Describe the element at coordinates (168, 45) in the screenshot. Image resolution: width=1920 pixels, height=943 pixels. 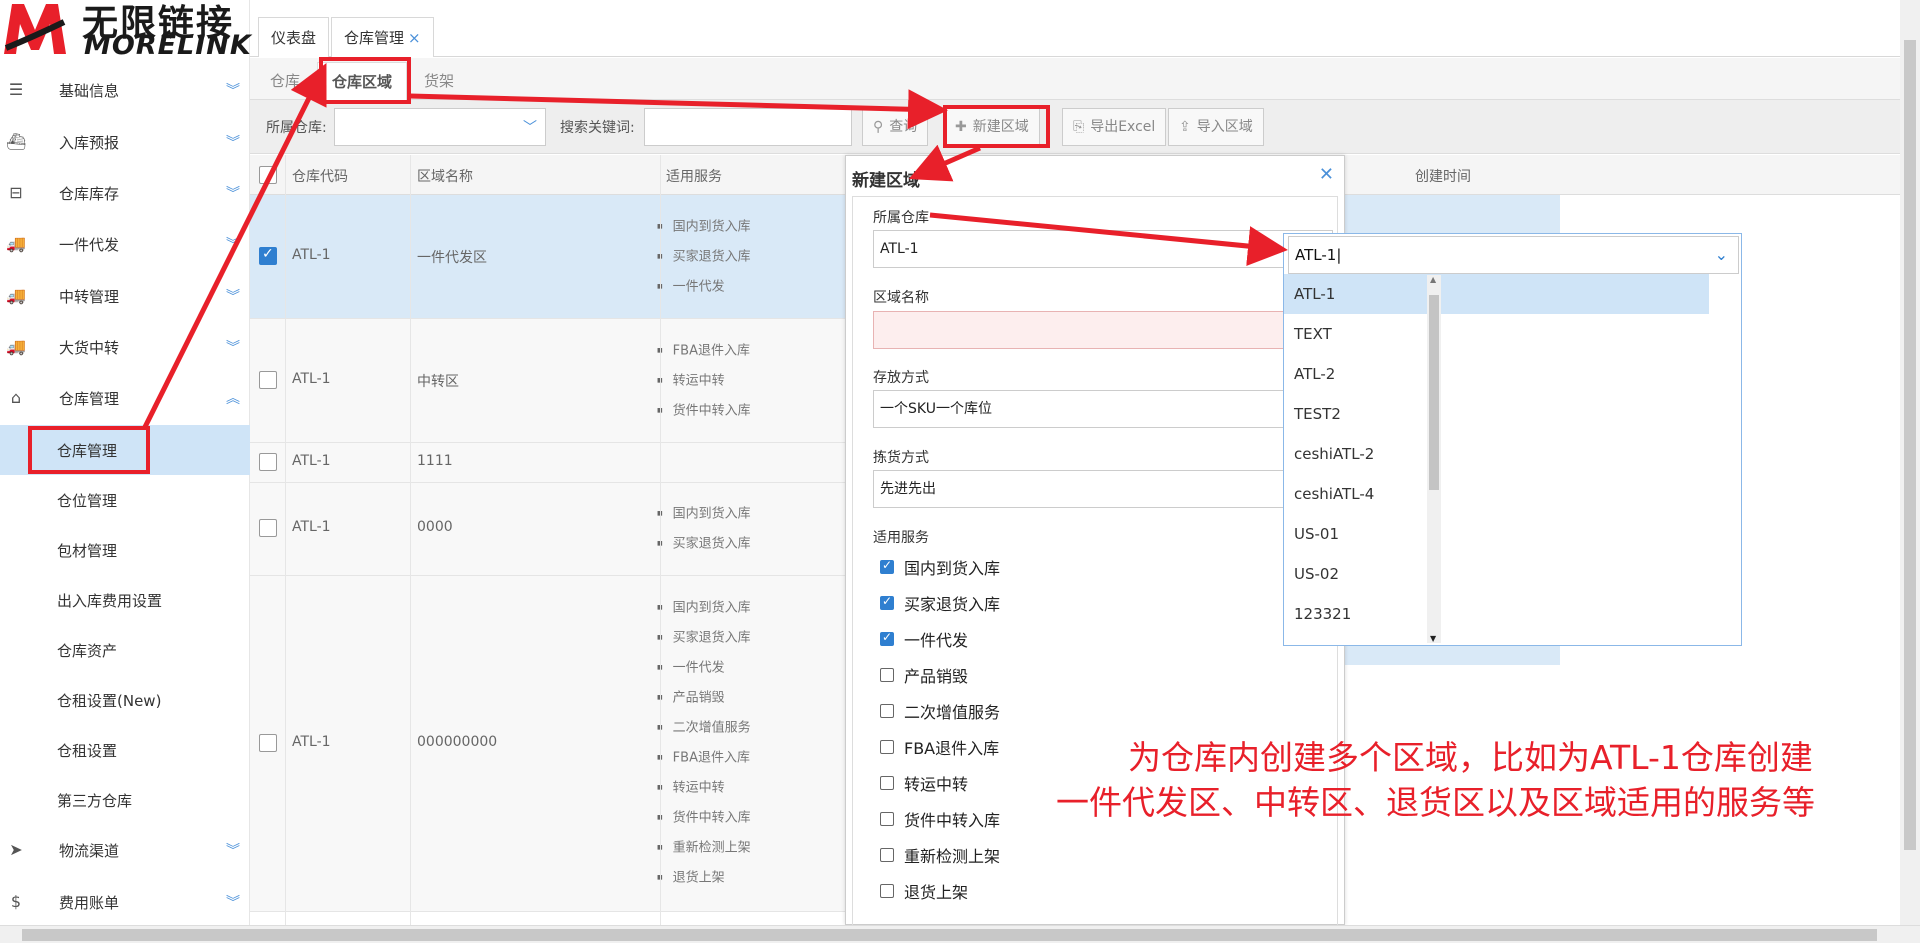
I see `logo-en-text: MORELINK` at that location.